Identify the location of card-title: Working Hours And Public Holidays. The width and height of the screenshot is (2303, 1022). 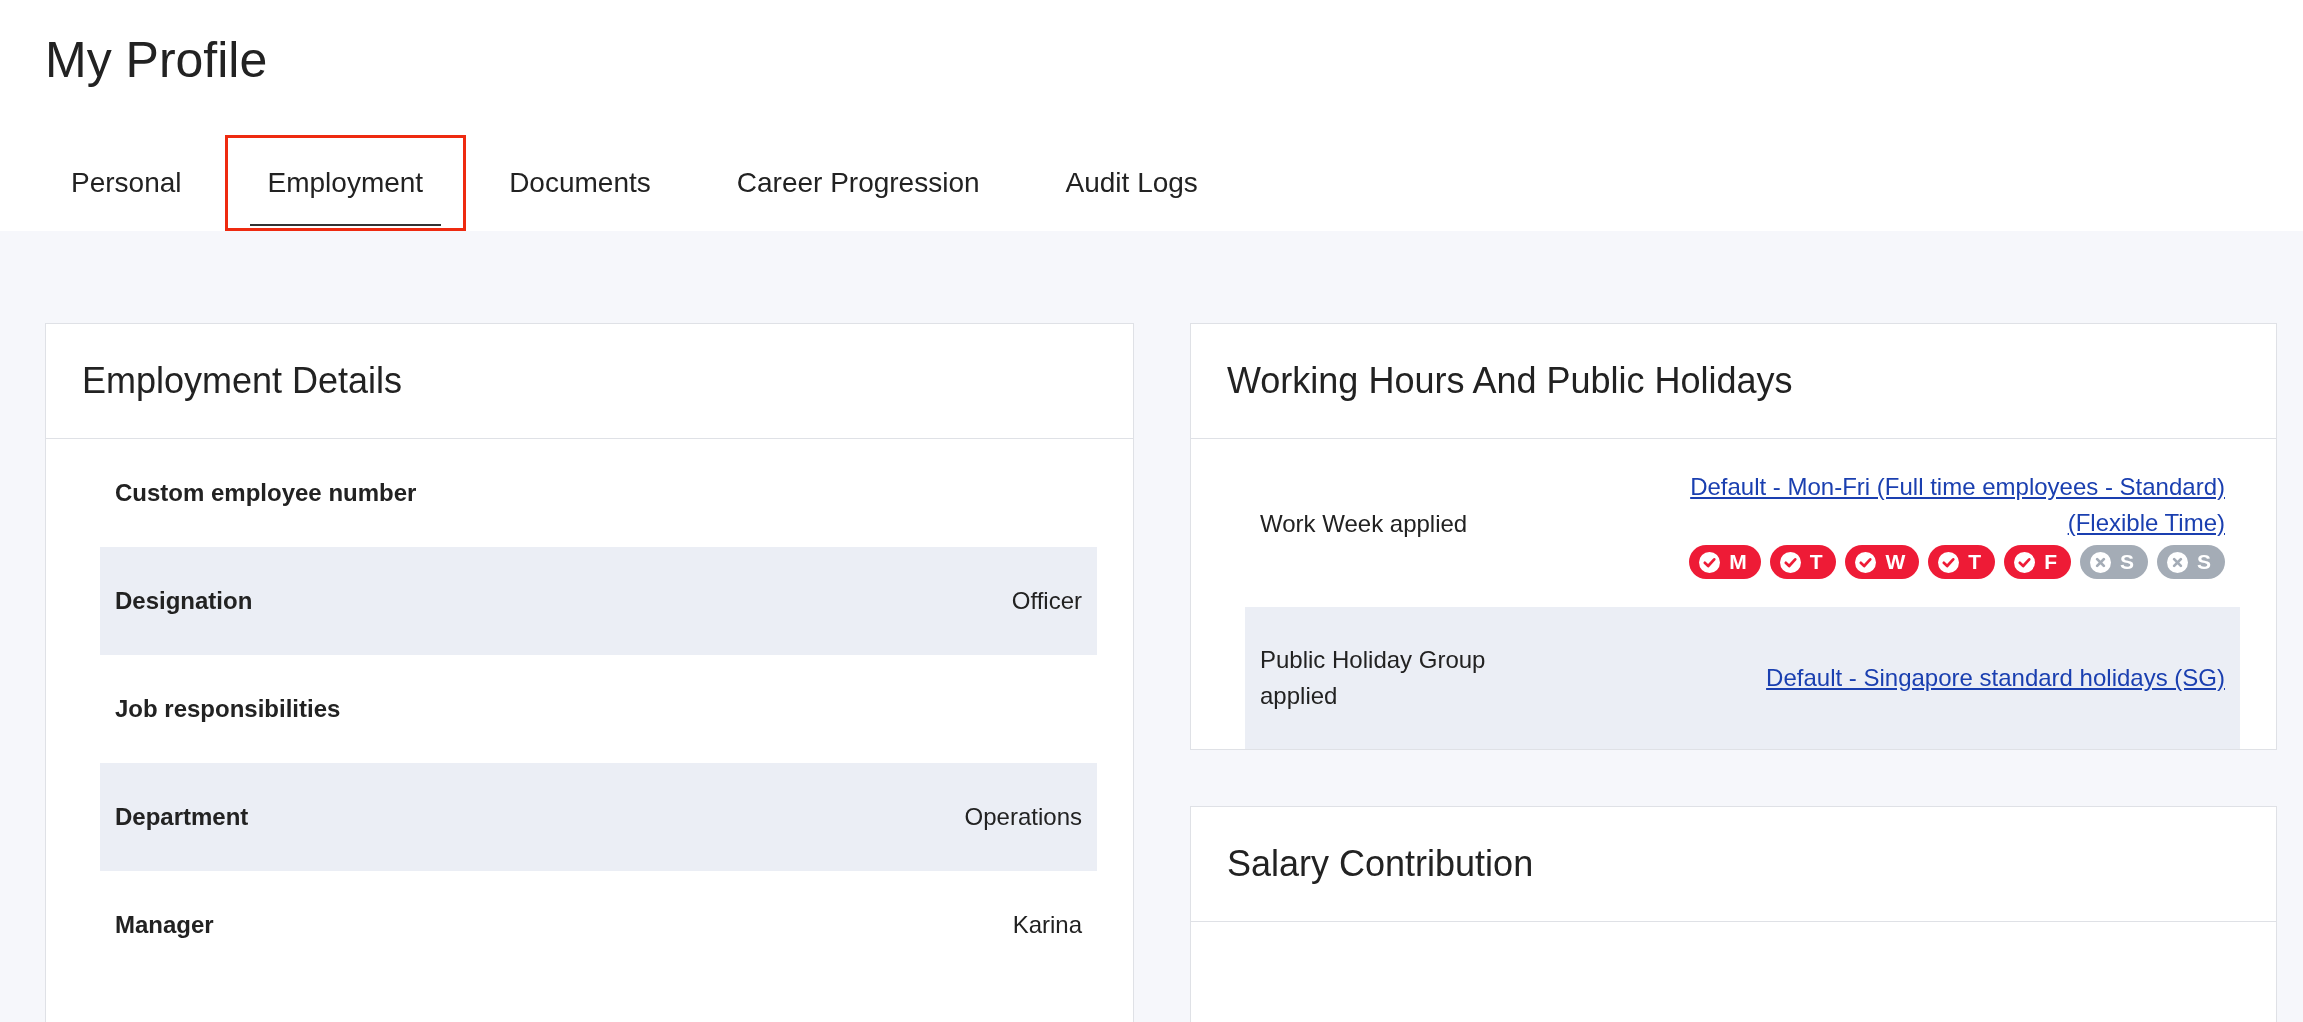
(1510, 381).